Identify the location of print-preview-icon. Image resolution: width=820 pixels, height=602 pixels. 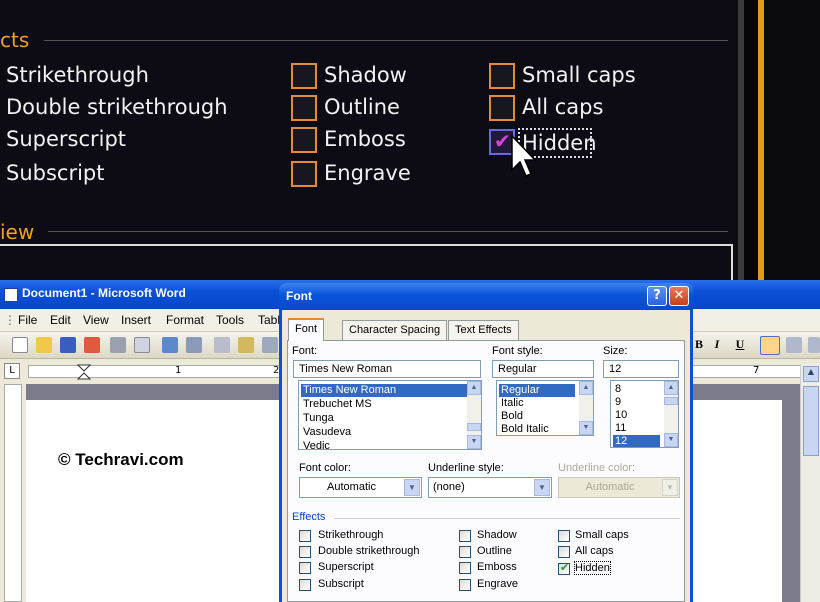
(142, 345).